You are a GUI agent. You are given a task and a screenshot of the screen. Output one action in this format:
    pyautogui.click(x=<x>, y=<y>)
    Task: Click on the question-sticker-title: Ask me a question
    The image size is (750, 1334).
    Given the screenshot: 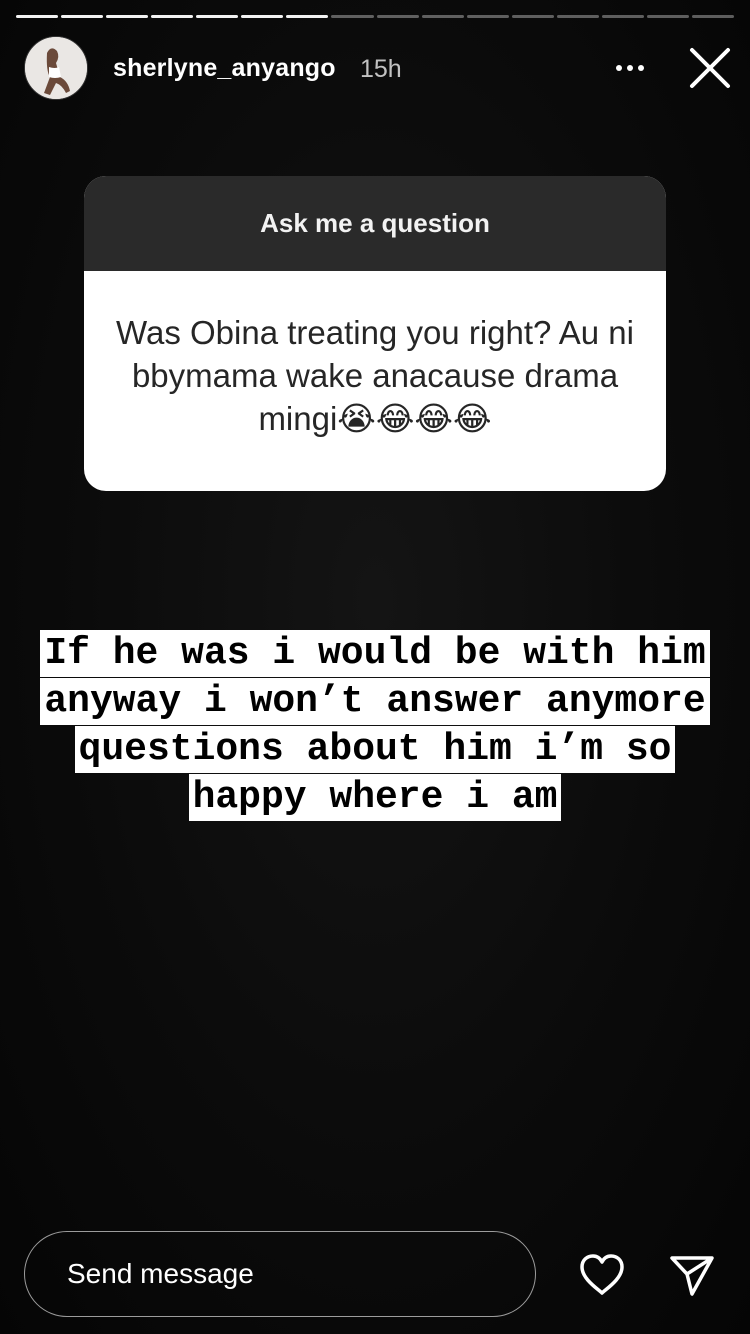 What is the action you would take?
    pyautogui.click(x=375, y=223)
    